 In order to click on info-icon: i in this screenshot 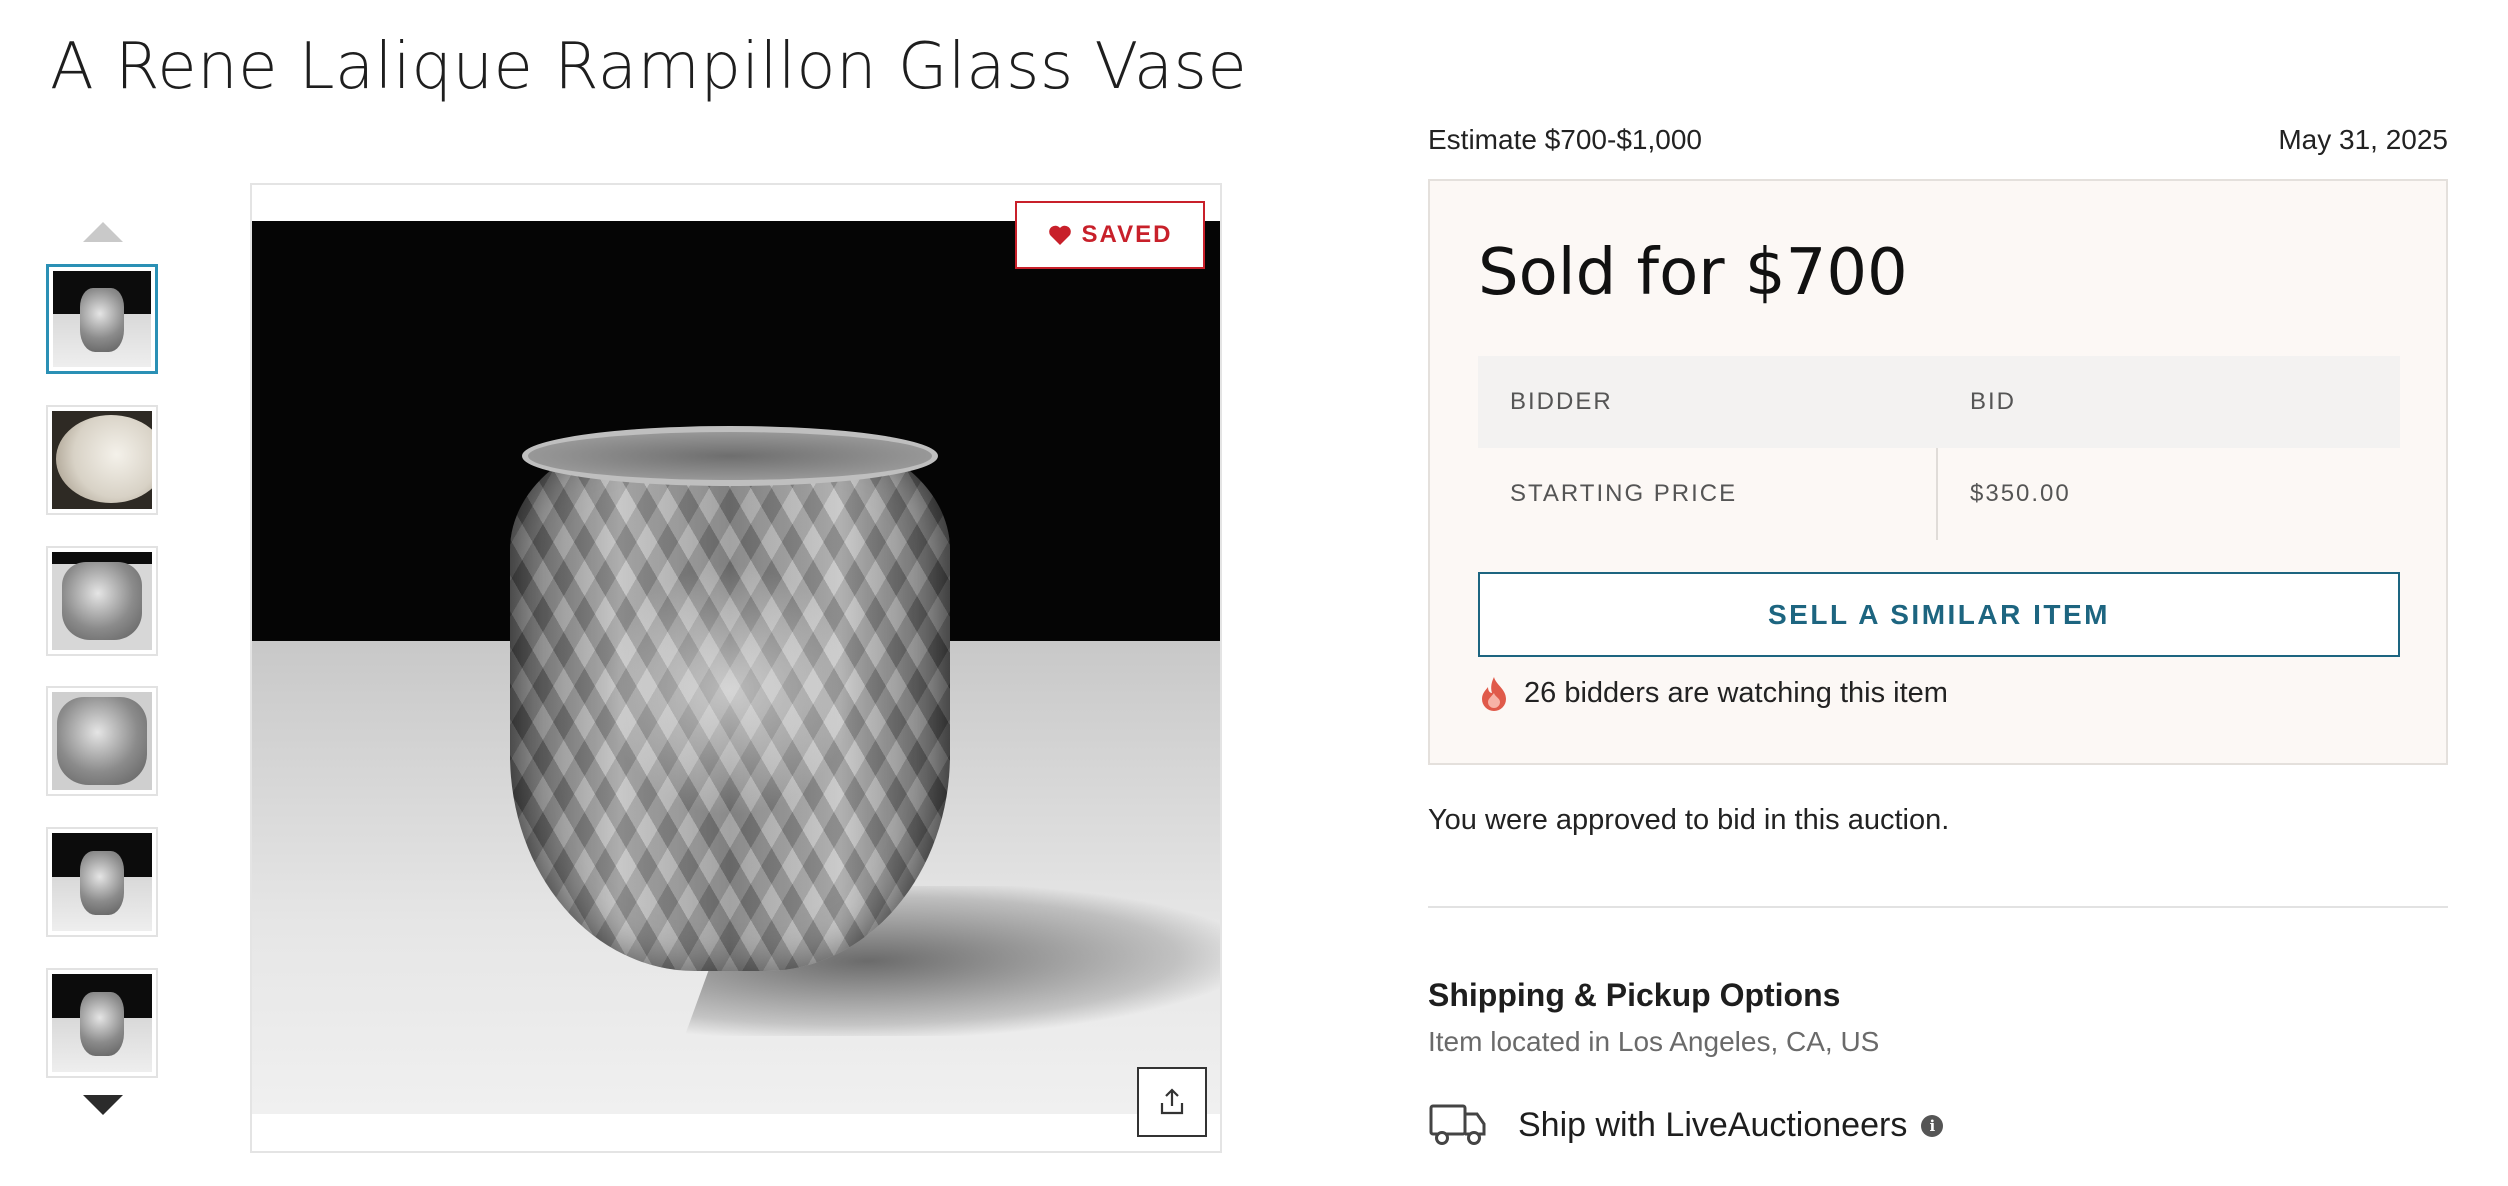, I will do `click(1932, 1125)`.